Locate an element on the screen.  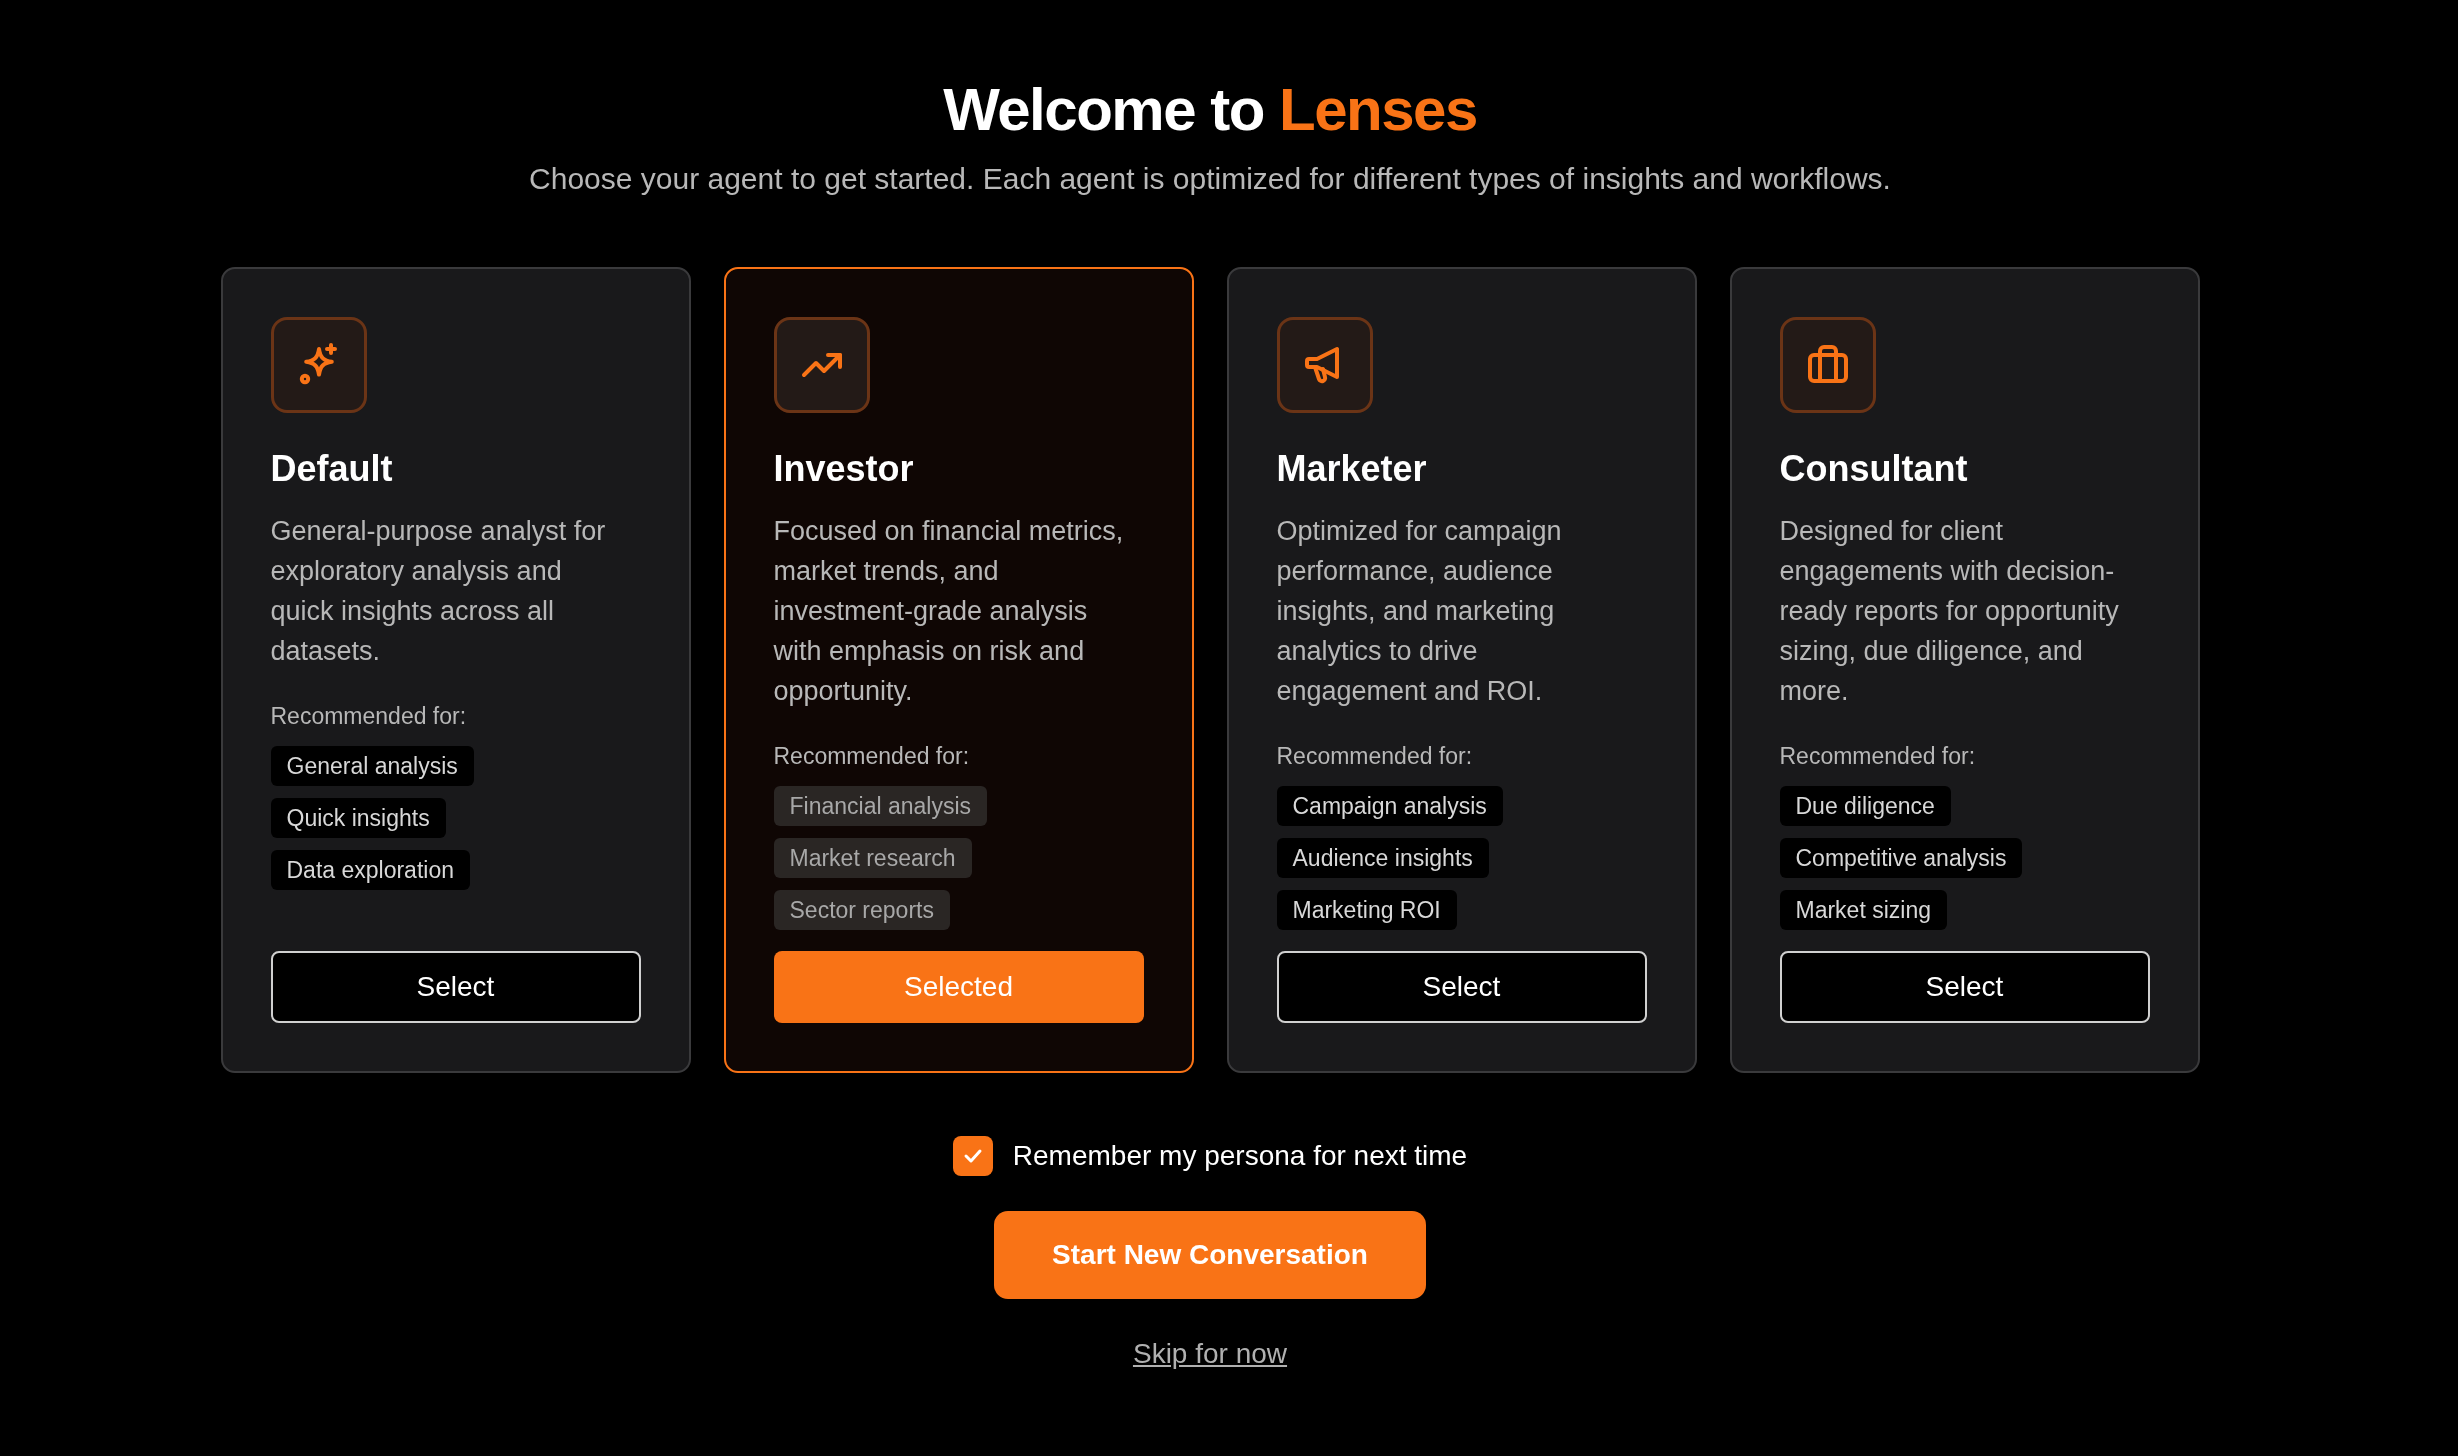
agent-name: Default is located at coordinates (332, 469).